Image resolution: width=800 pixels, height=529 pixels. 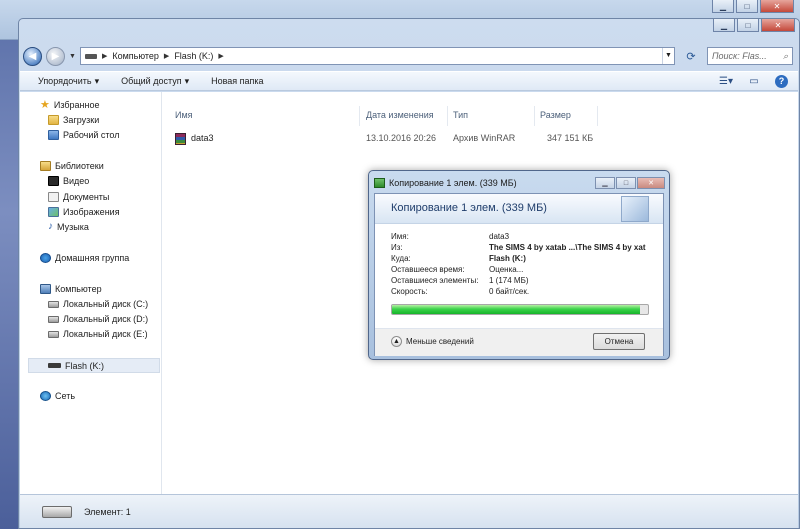 I want to click on toolbar-right: ☰▾ ▭ ?, so click(x=758, y=81).